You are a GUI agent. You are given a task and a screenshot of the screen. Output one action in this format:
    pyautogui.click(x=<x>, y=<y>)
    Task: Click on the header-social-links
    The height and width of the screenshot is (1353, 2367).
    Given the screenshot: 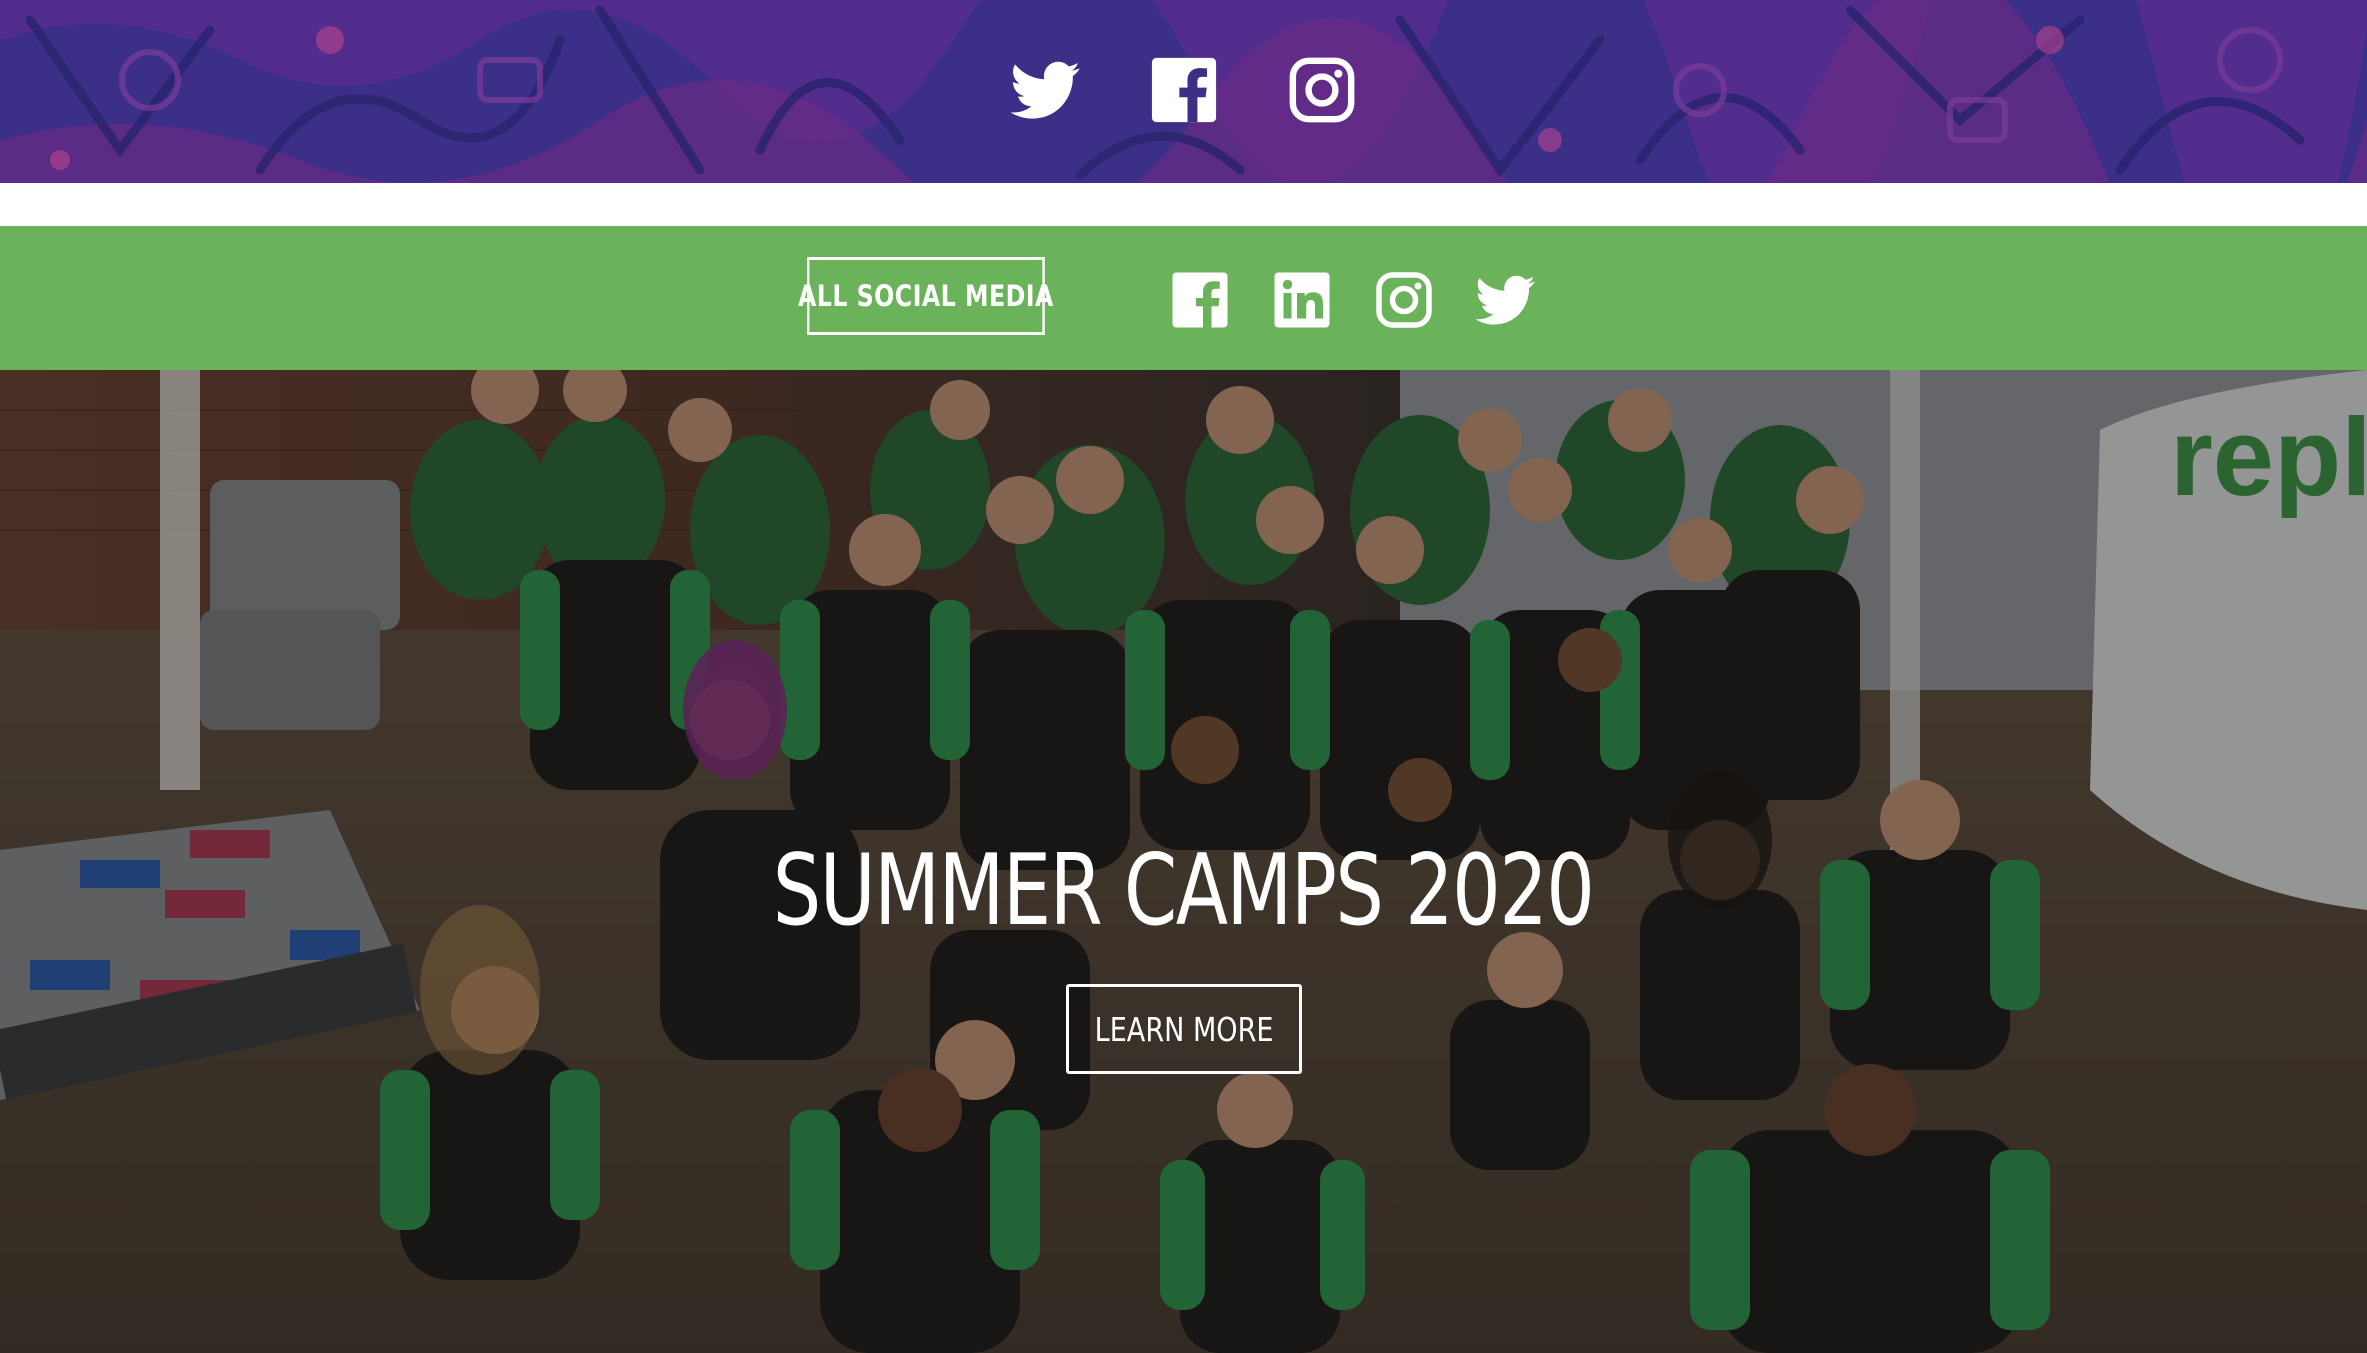 What is the action you would take?
    pyautogui.click(x=1183, y=90)
    